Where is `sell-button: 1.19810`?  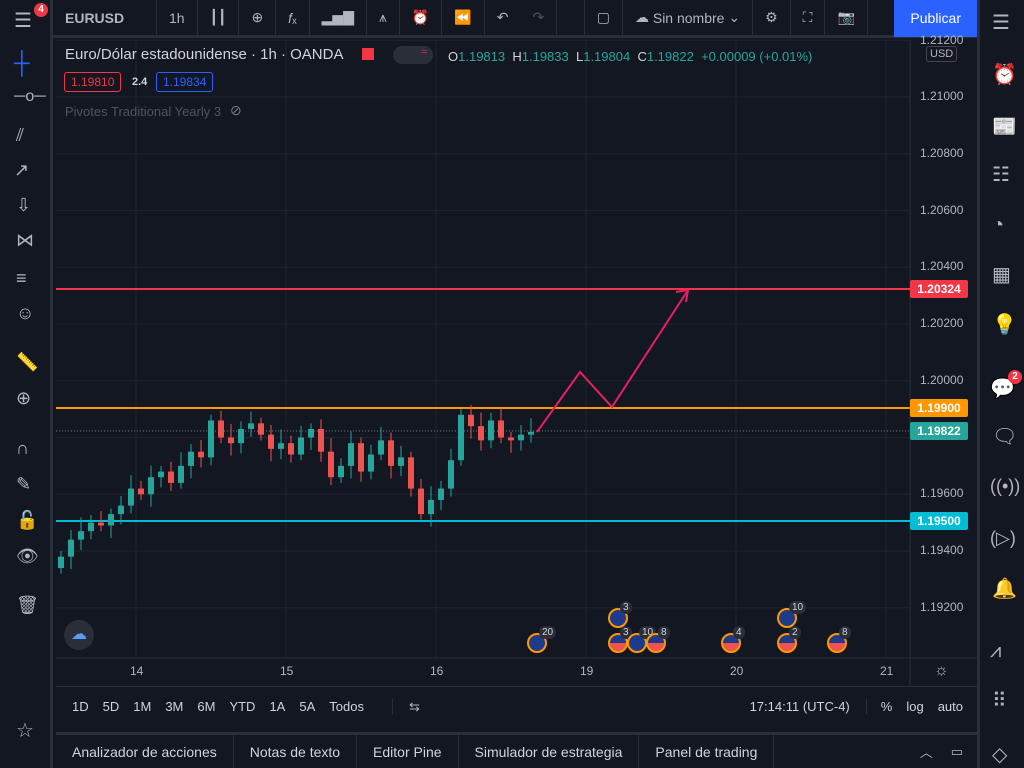 sell-button: 1.19810 is located at coordinates (93, 82).